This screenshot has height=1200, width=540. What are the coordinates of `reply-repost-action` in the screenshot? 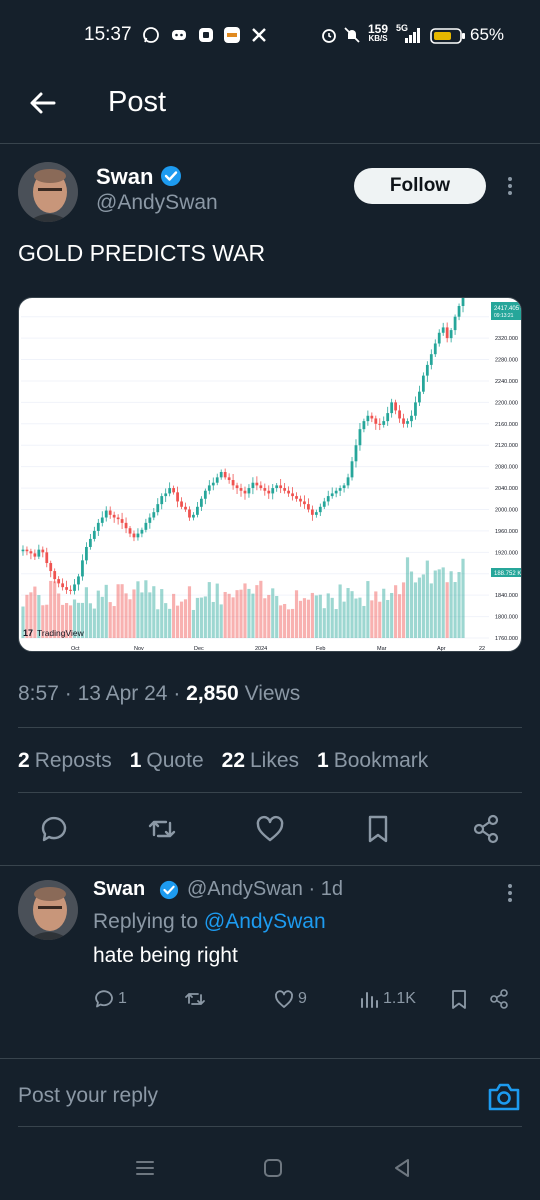 It's located at (195, 999).